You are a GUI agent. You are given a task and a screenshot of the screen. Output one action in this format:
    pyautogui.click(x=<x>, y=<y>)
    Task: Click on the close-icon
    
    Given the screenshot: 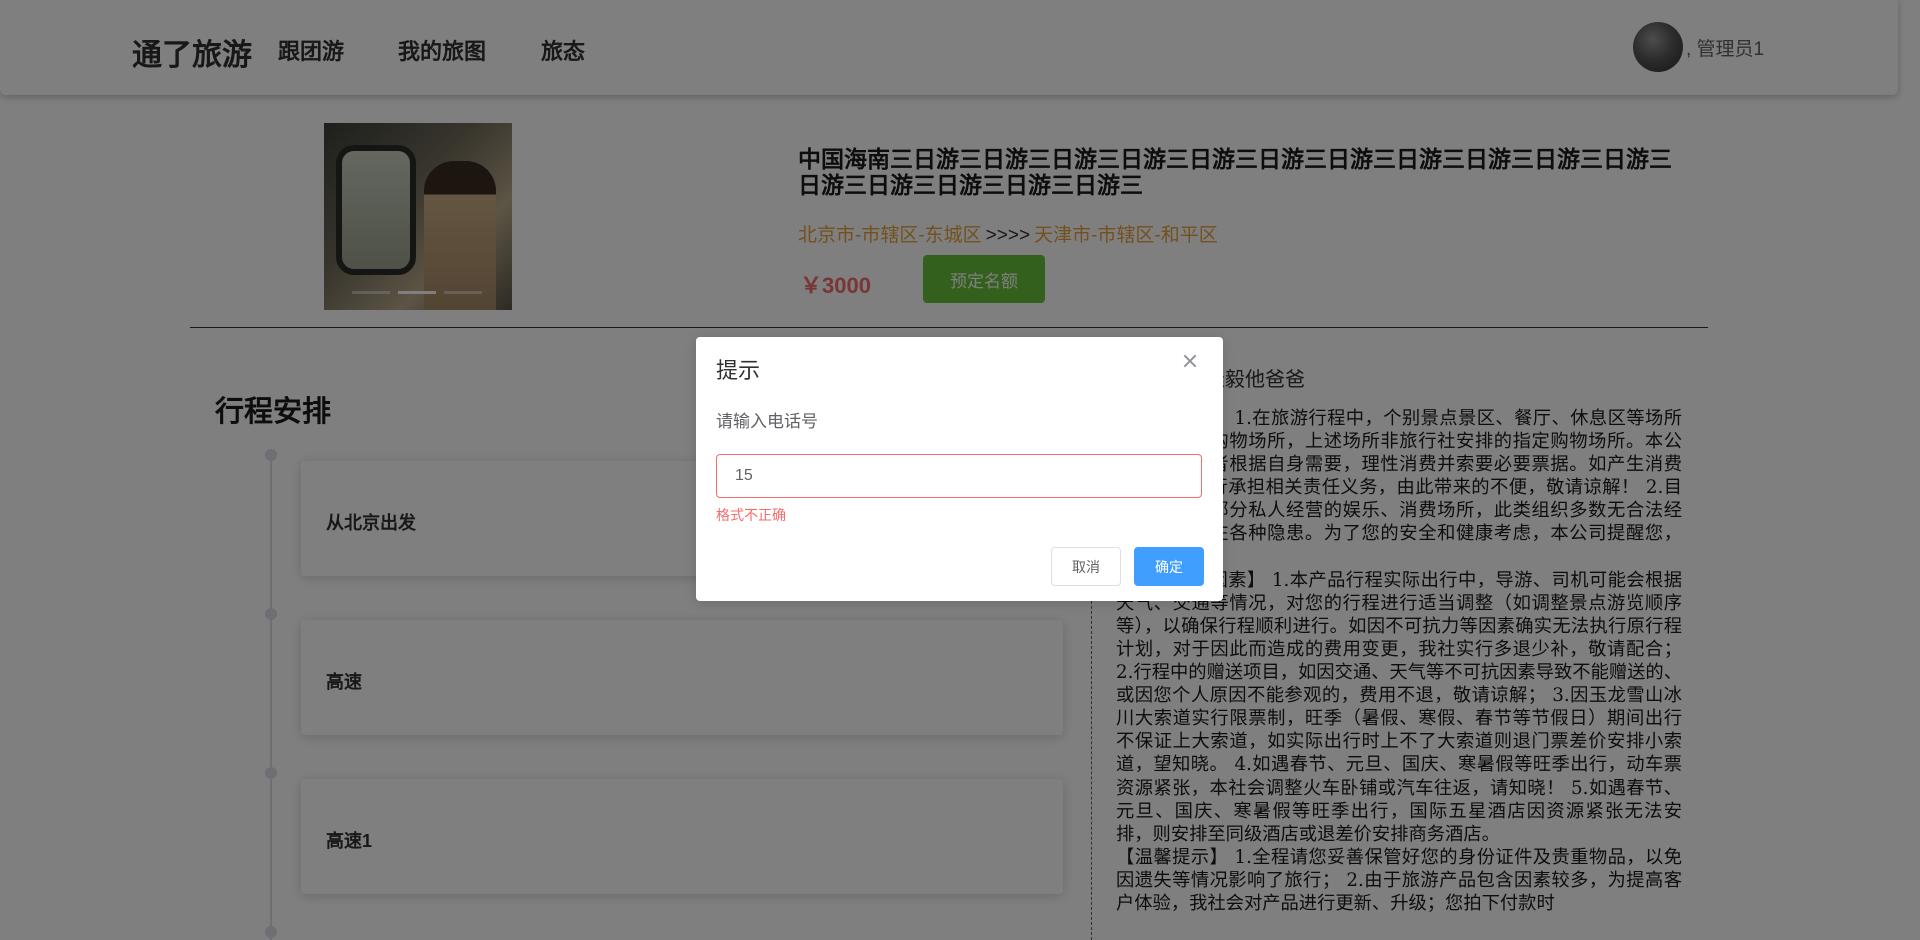 What is the action you would take?
    pyautogui.click(x=1190, y=361)
    